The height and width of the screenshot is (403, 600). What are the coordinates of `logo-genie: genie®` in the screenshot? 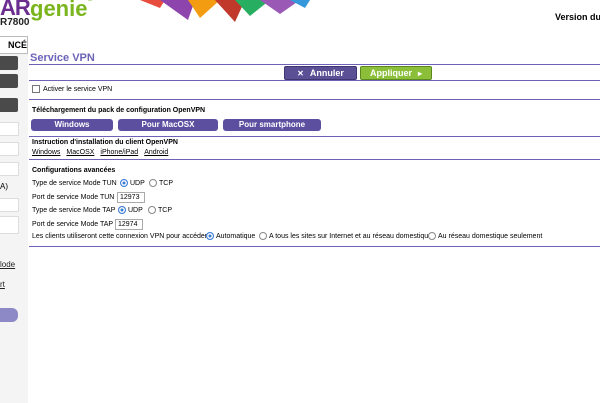 It's located at (61, 11).